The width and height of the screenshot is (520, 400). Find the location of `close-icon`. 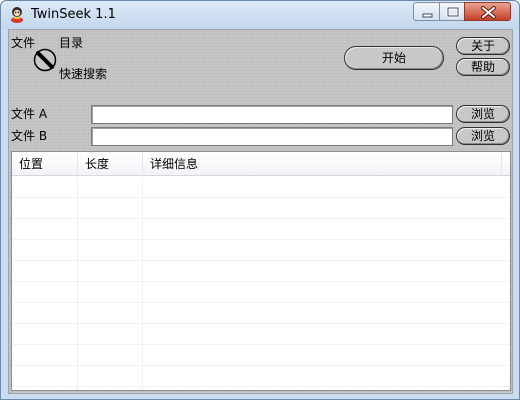

close-icon is located at coordinates (488, 12).